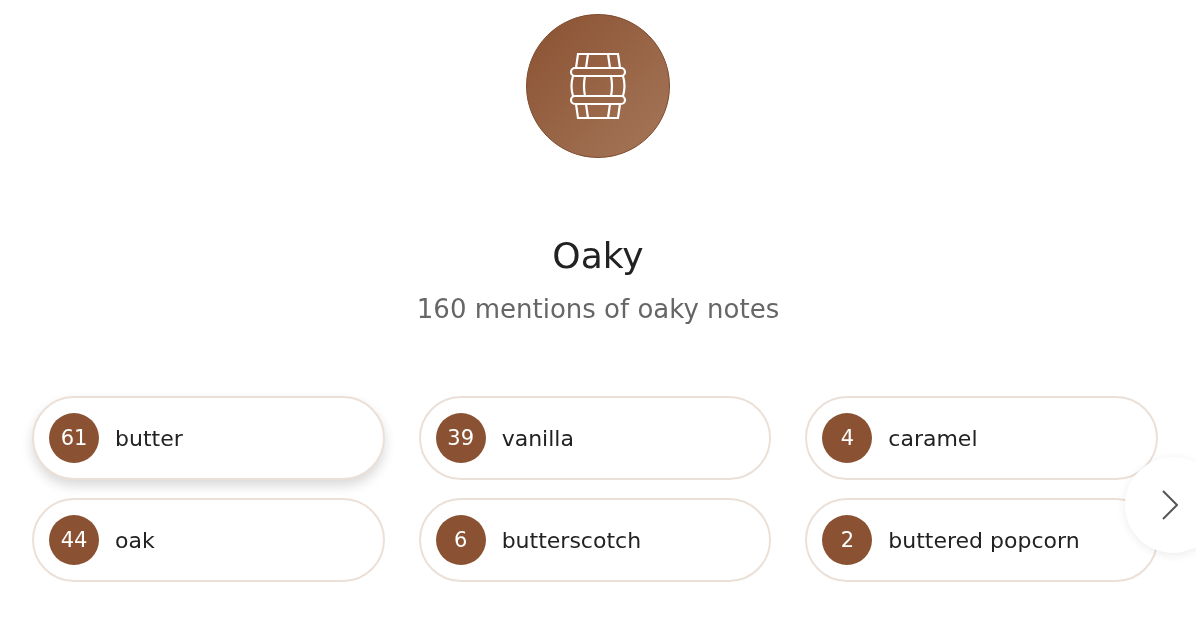 The image size is (1196, 622). What do you see at coordinates (208, 438) in the screenshot?
I see `note-chip: 61 butter` at bounding box center [208, 438].